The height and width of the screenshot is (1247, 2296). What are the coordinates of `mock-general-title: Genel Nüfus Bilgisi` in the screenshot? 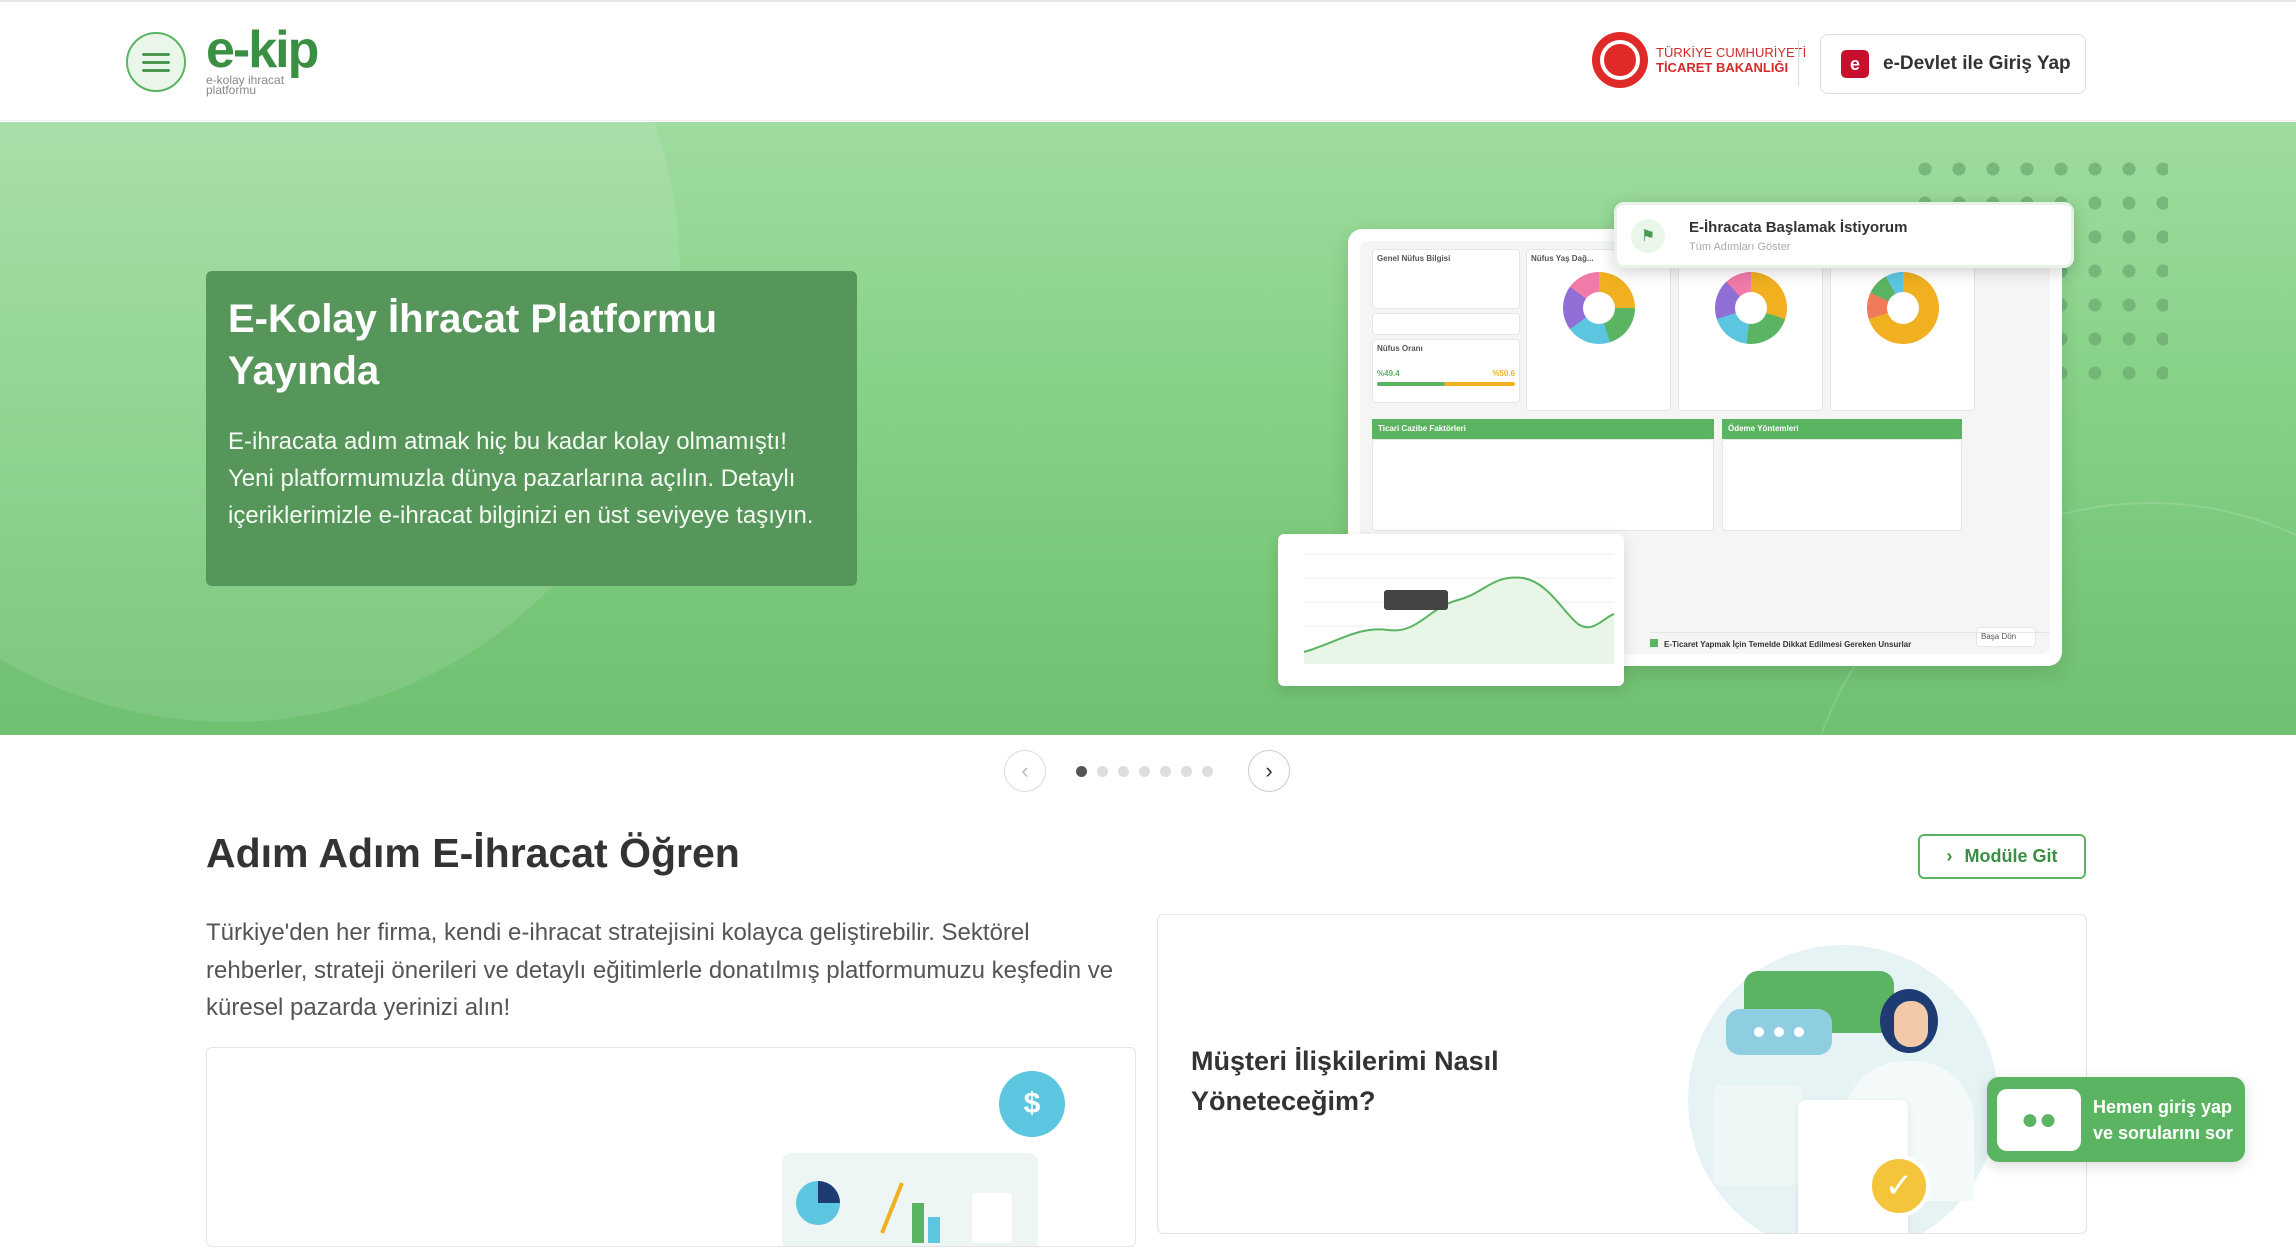 It's located at (1414, 258).